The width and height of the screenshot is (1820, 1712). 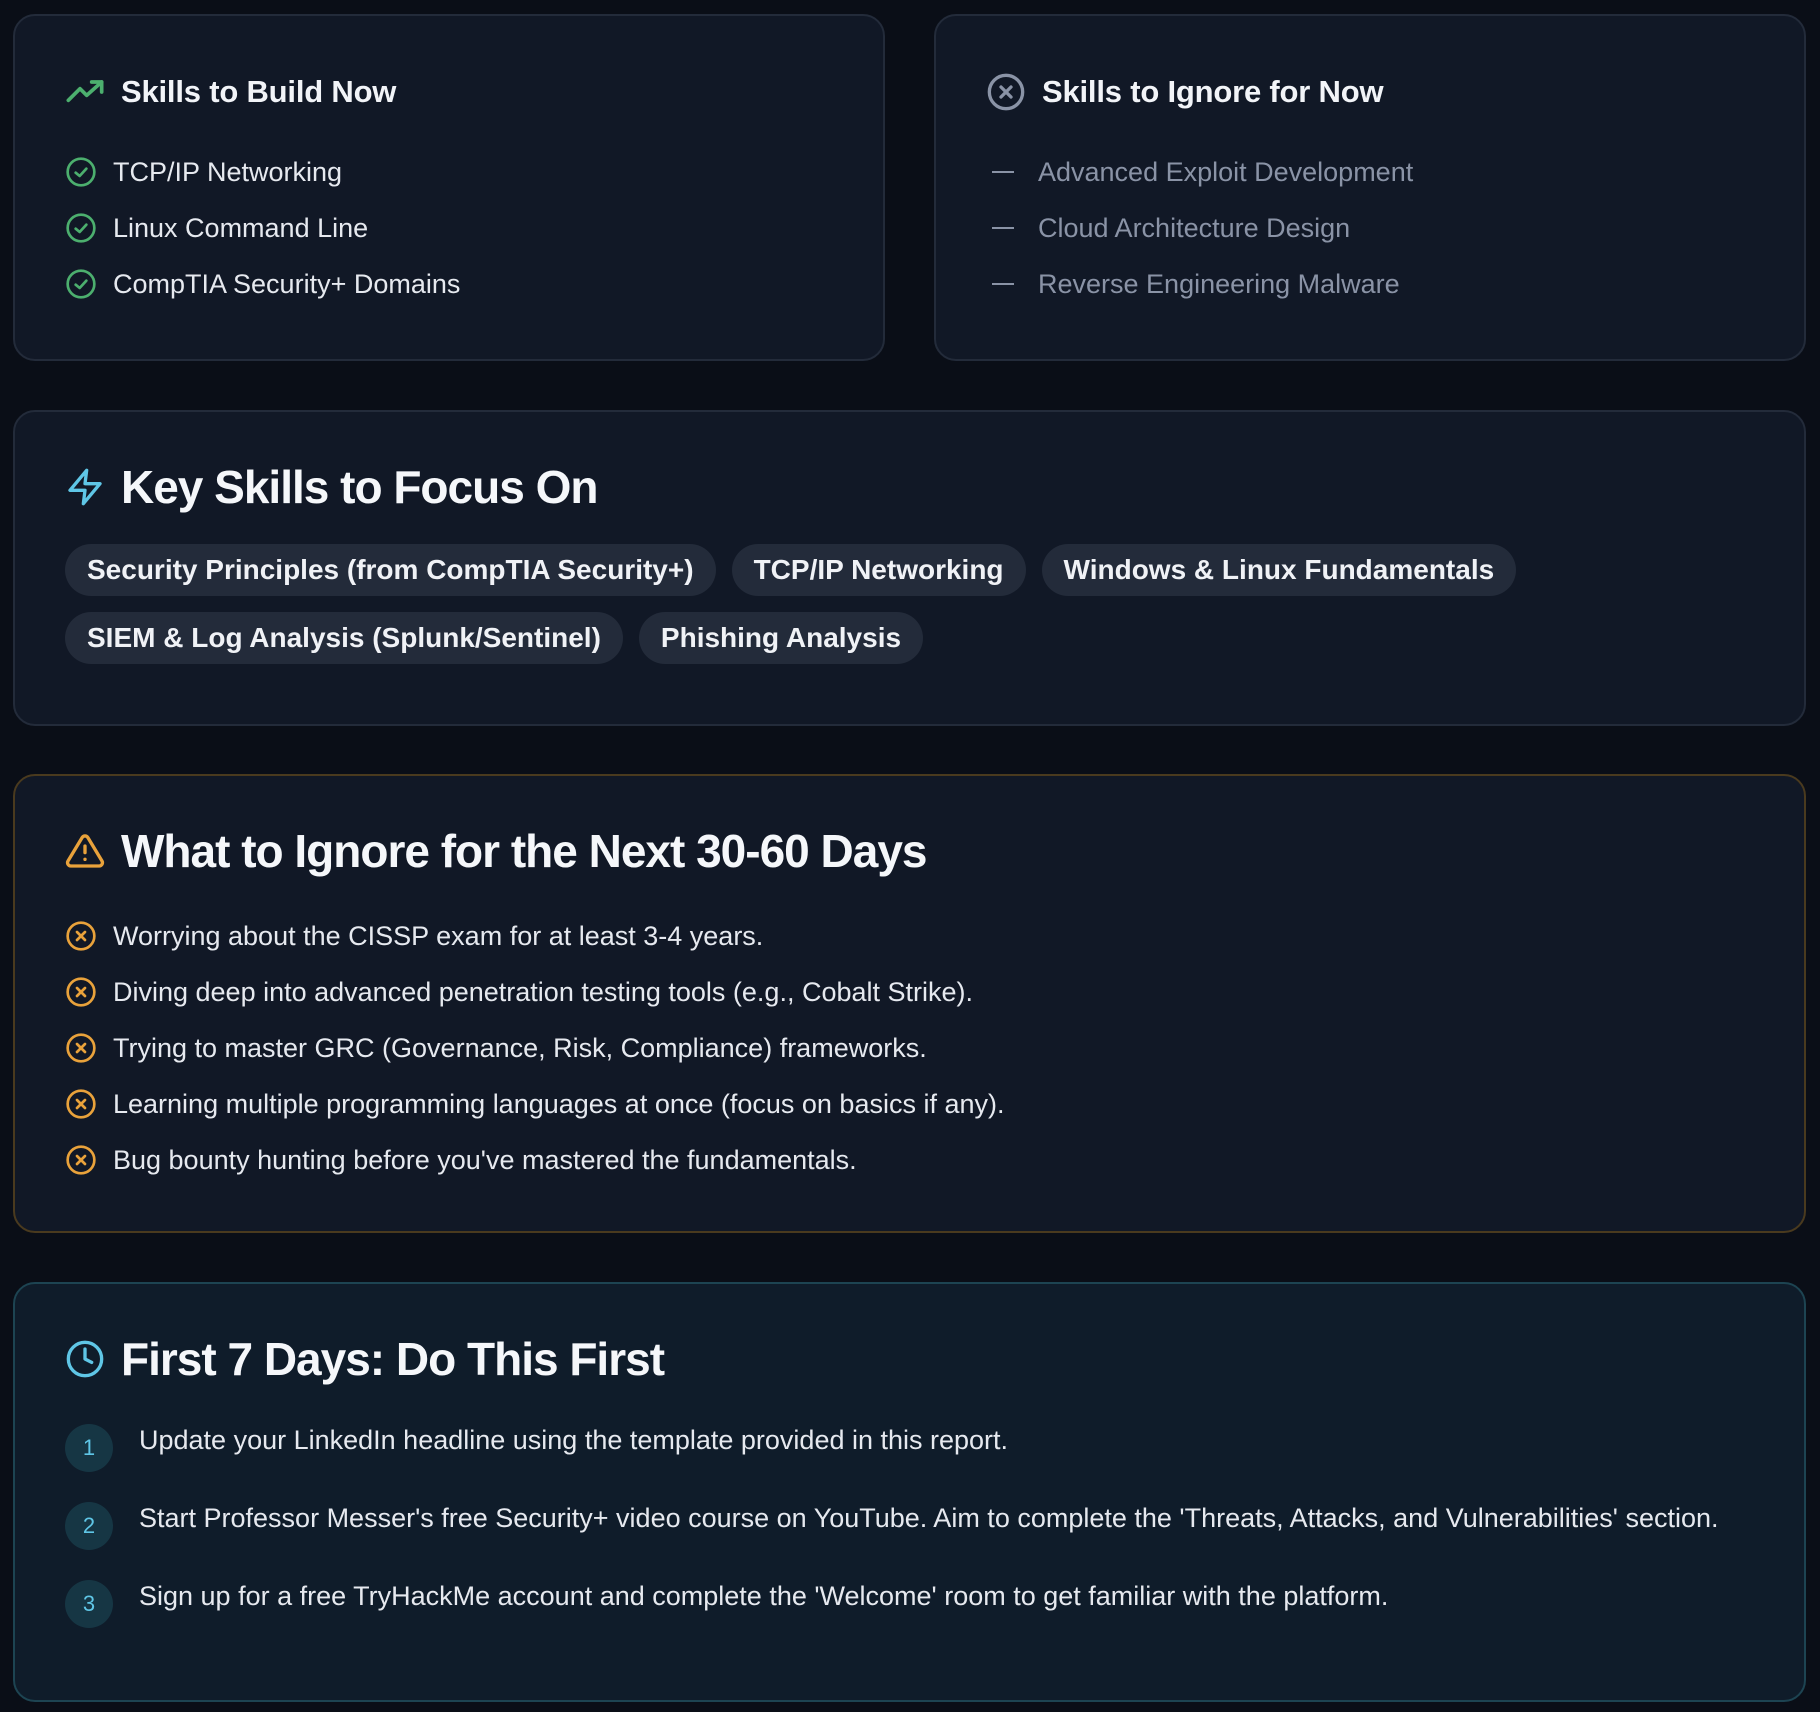 What do you see at coordinates (344, 638) in the screenshot?
I see `skill-pill: SIEM & Log Analysis (Splunk/Sentinel)` at bounding box center [344, 638].